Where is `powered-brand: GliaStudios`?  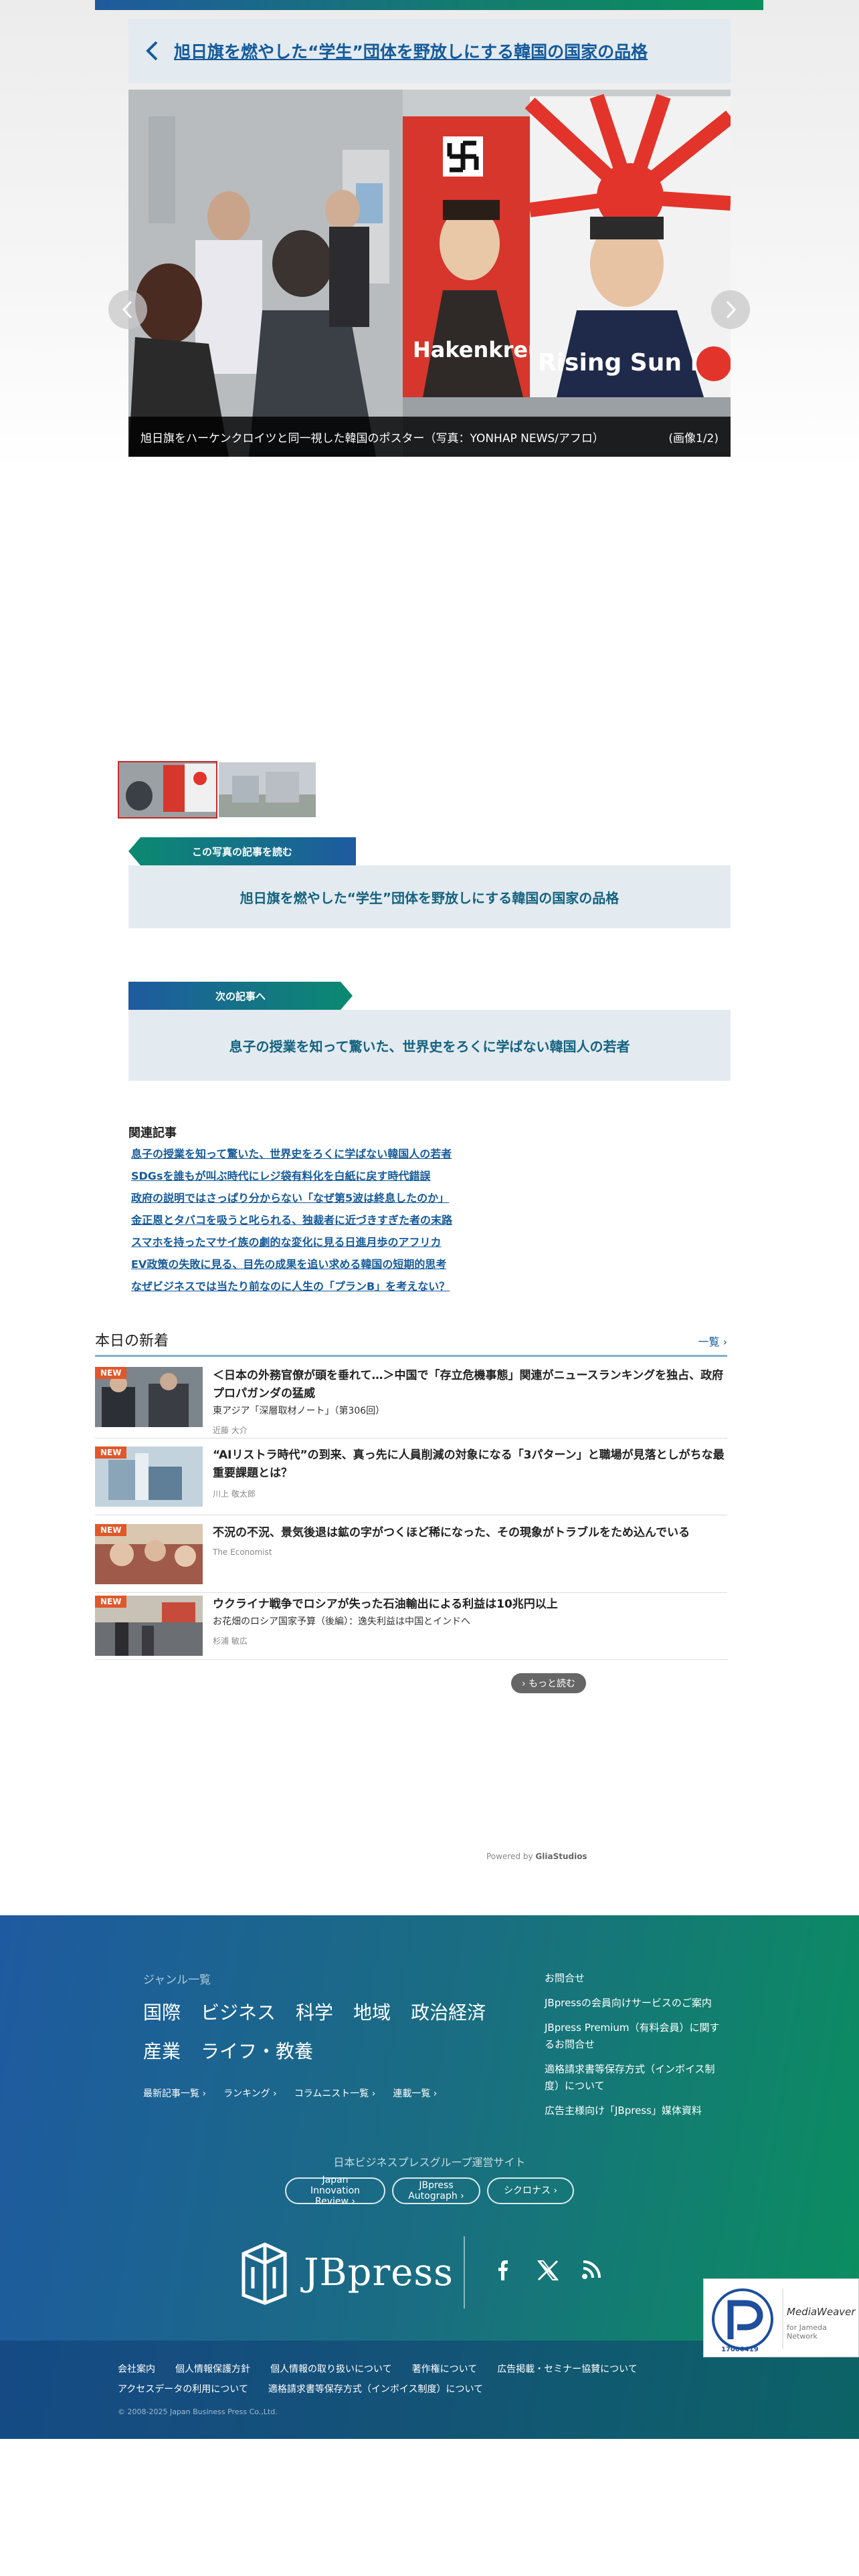 powered-brand: GliaStudios is located at coordinates (561, 1856).